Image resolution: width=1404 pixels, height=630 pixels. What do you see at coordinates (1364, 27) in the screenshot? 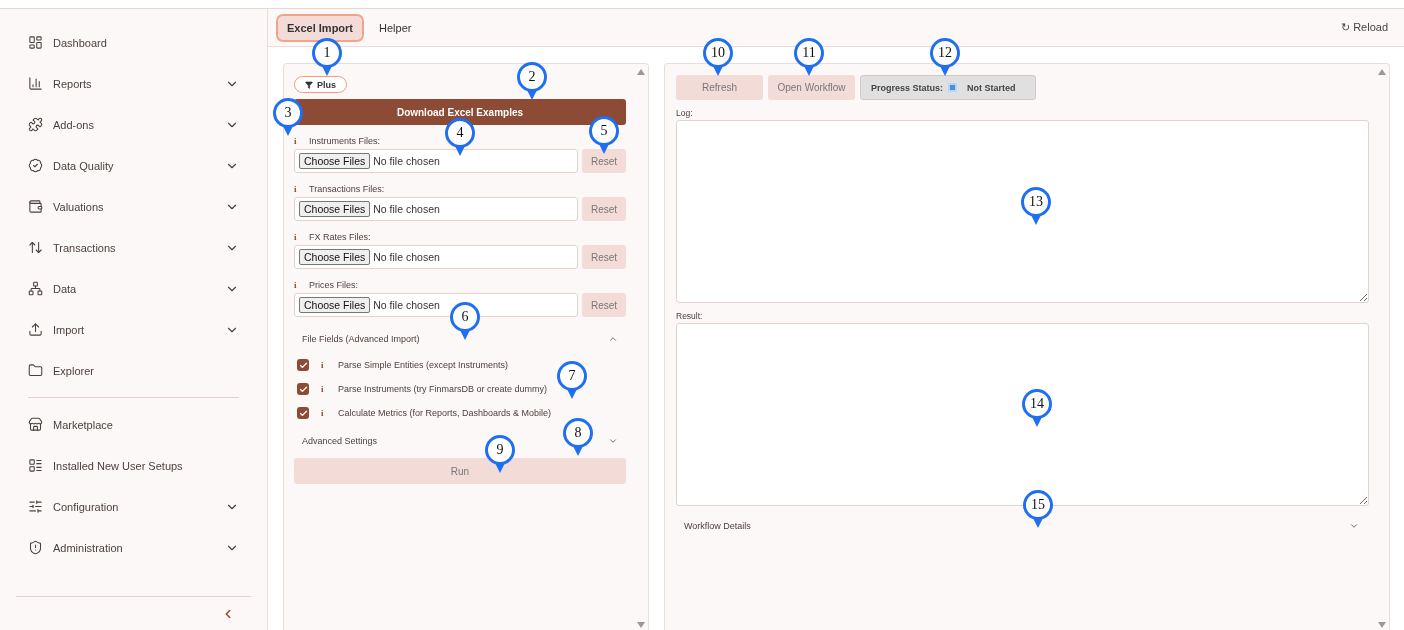
I see `reload-button: ↻ Reload` at bounding box center [1364, 27].